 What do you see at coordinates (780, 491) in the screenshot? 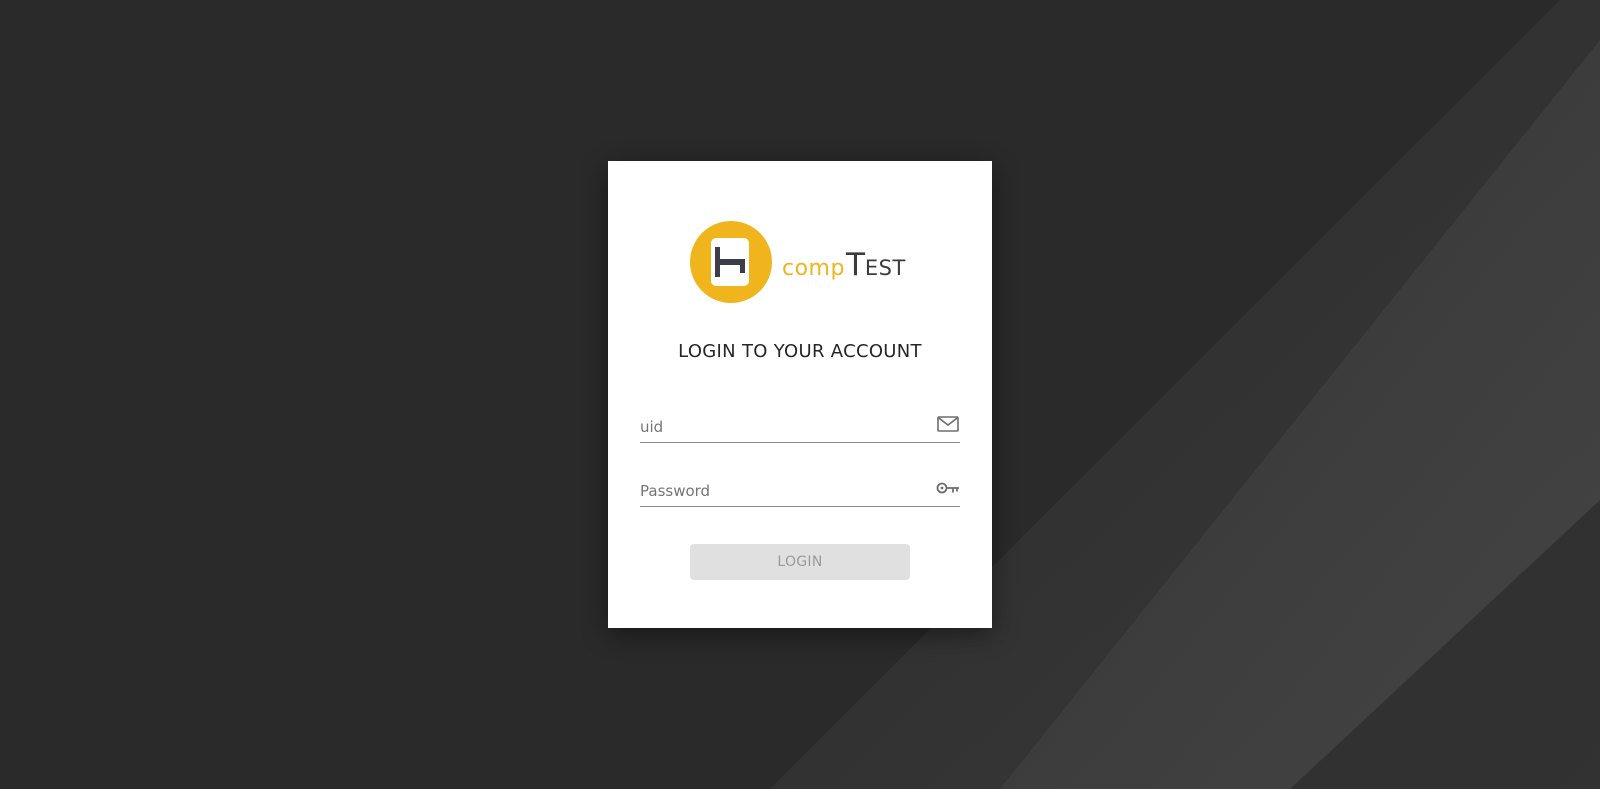
I see `password-input` at bounding box center [780, 491].